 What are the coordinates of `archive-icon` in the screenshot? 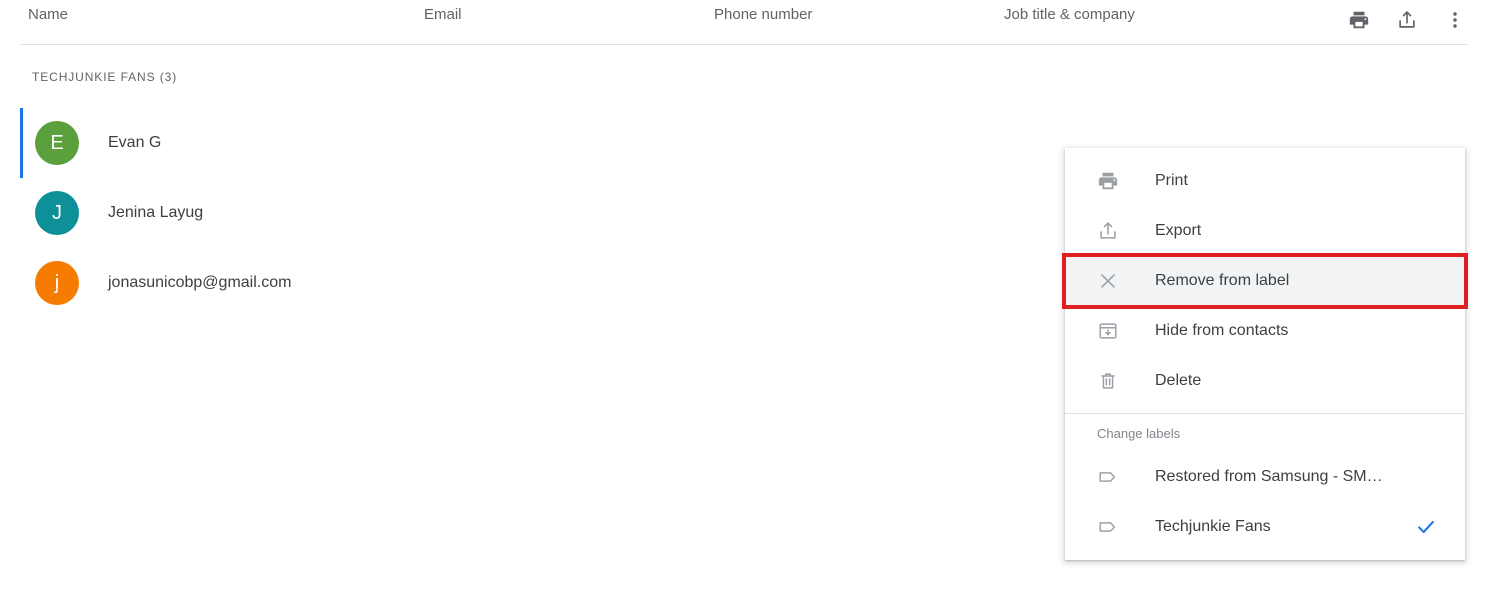 It's located at (1108, 331).